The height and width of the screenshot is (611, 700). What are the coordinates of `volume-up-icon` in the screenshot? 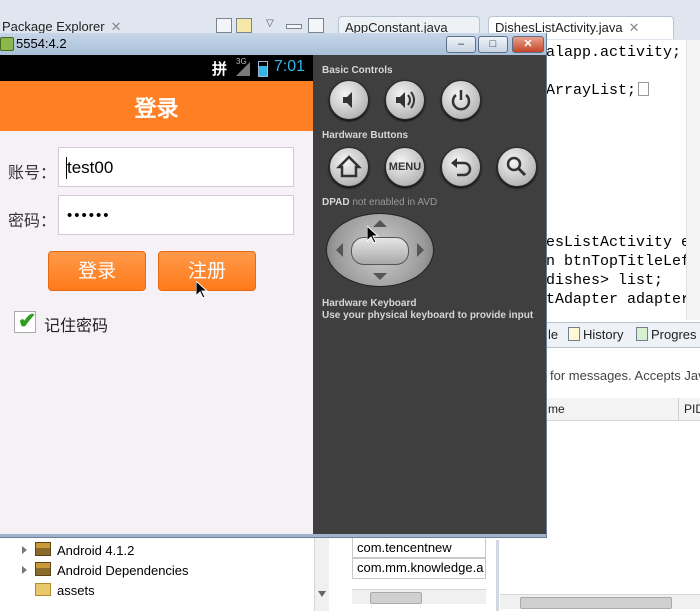 It's located at (405, 100).